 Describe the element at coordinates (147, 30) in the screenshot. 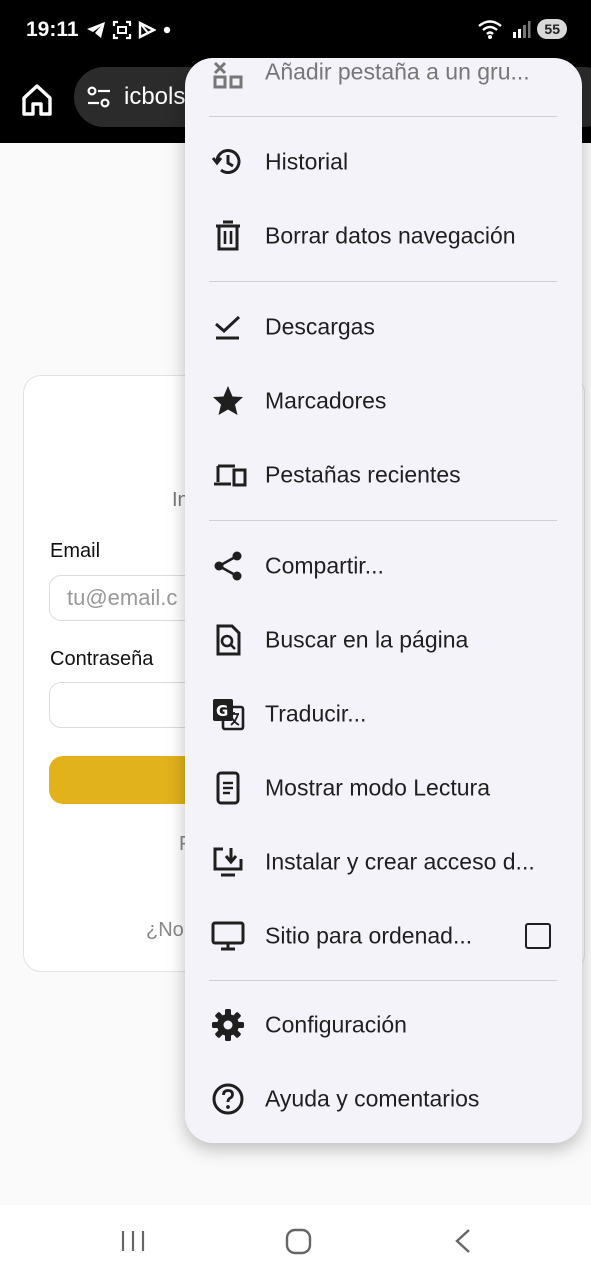

I see `play-store-icon` at that location.